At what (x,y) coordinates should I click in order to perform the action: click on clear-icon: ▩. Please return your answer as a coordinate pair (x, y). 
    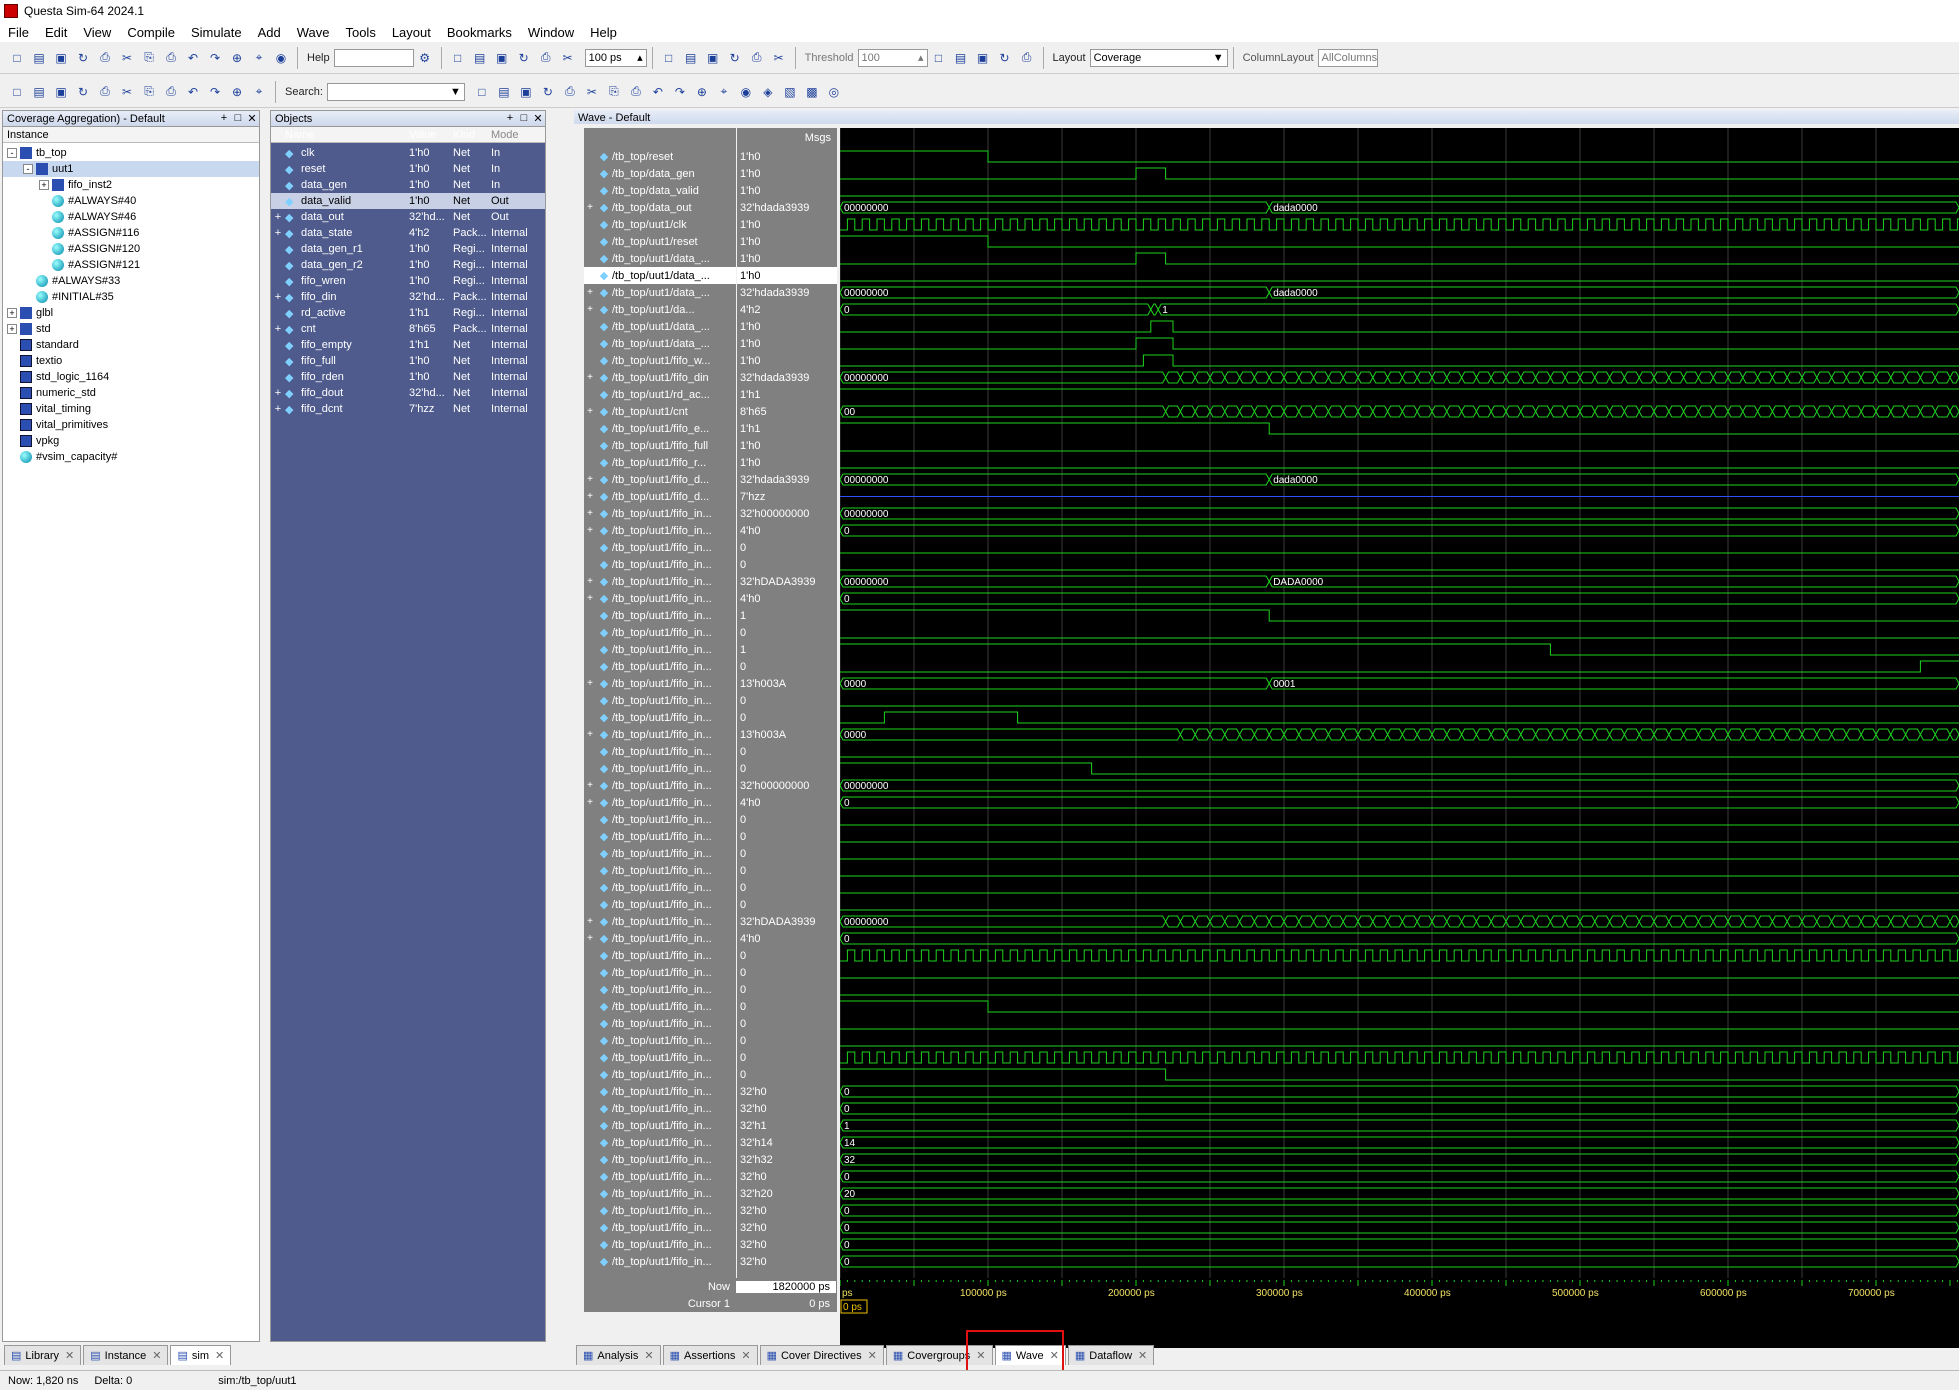
    Looking at the image, I should click on (812, 92).